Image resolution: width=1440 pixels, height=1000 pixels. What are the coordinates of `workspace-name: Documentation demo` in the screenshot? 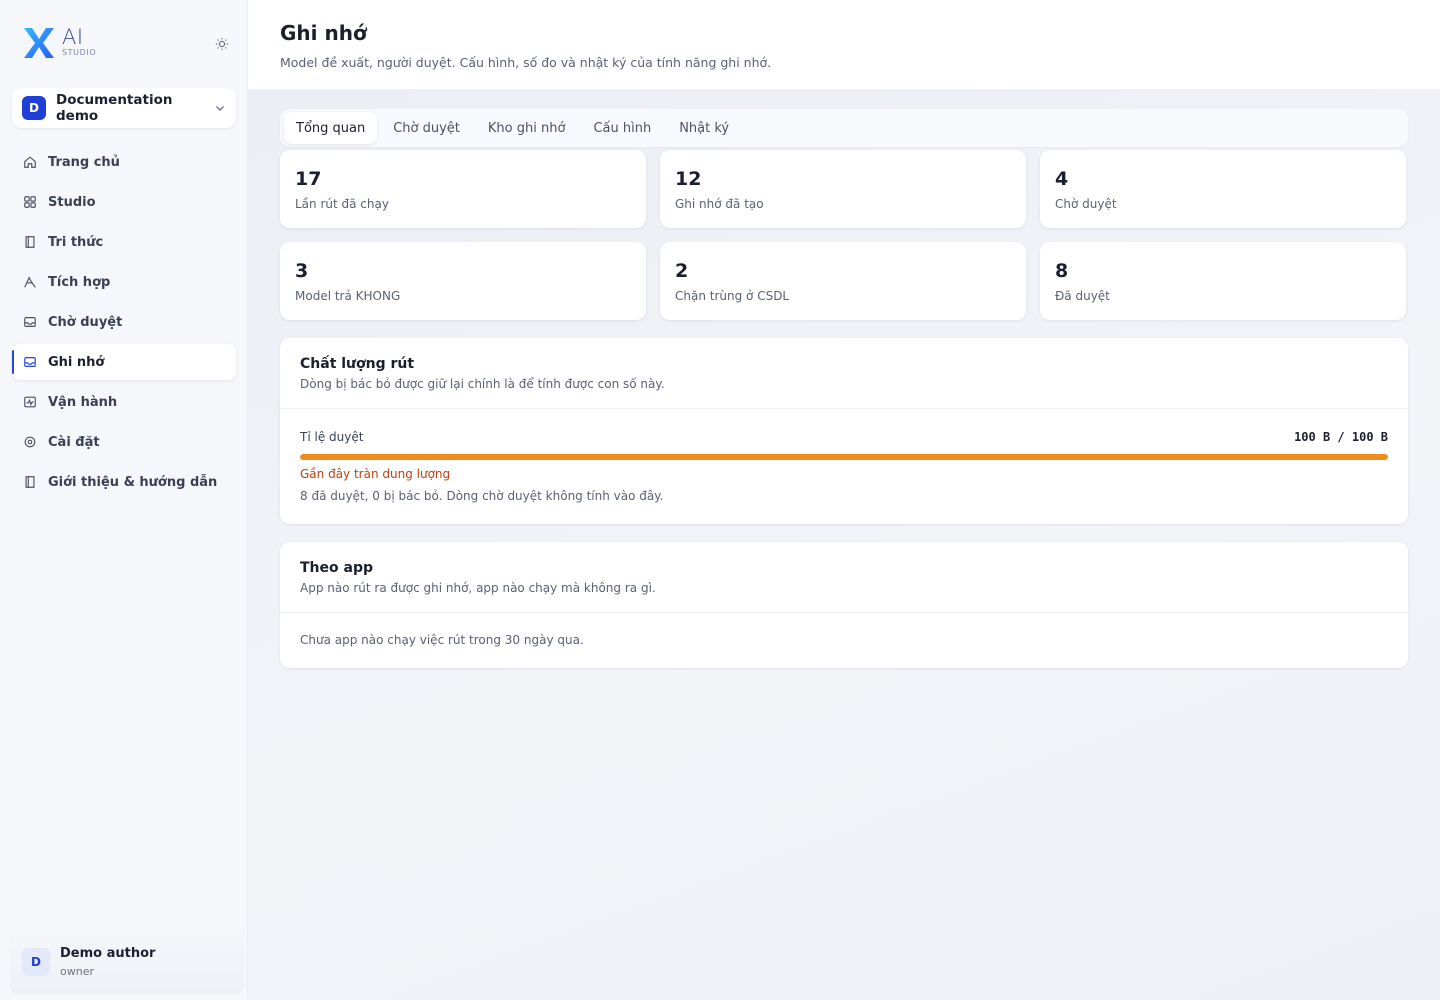 It's located at (114, 108).